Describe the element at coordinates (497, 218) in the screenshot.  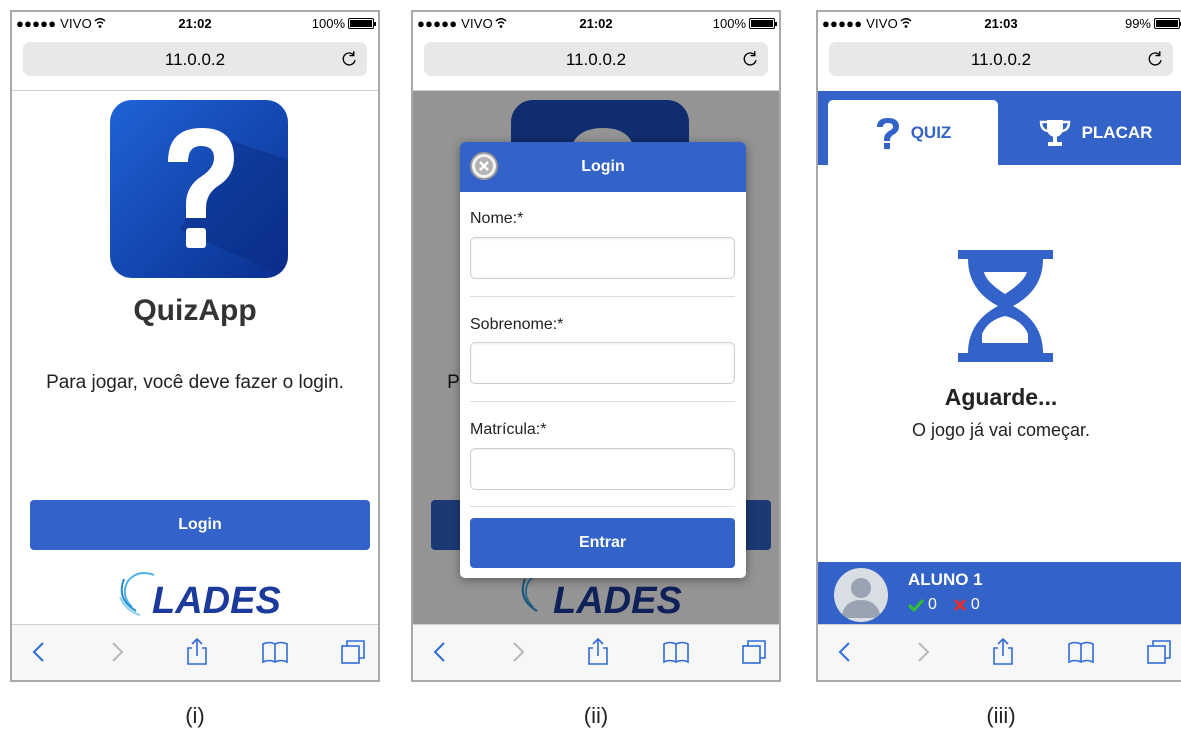
I see `nome-label: Nome:*` at that location.